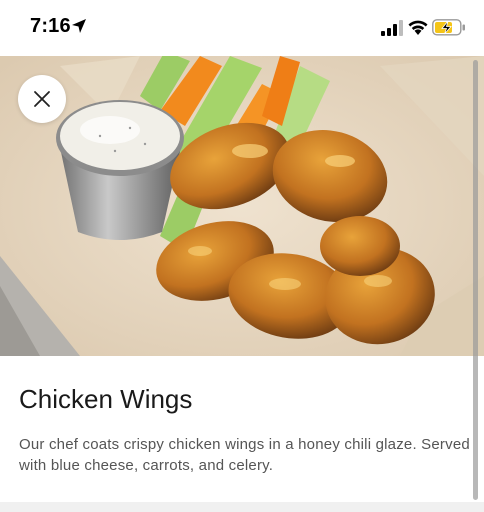 This screenshot has height=512, width=484. What do you see at coordinates (242, 28) in the screenshot?
I see `status-bar: 7:16` at bounding box center [242, 28].